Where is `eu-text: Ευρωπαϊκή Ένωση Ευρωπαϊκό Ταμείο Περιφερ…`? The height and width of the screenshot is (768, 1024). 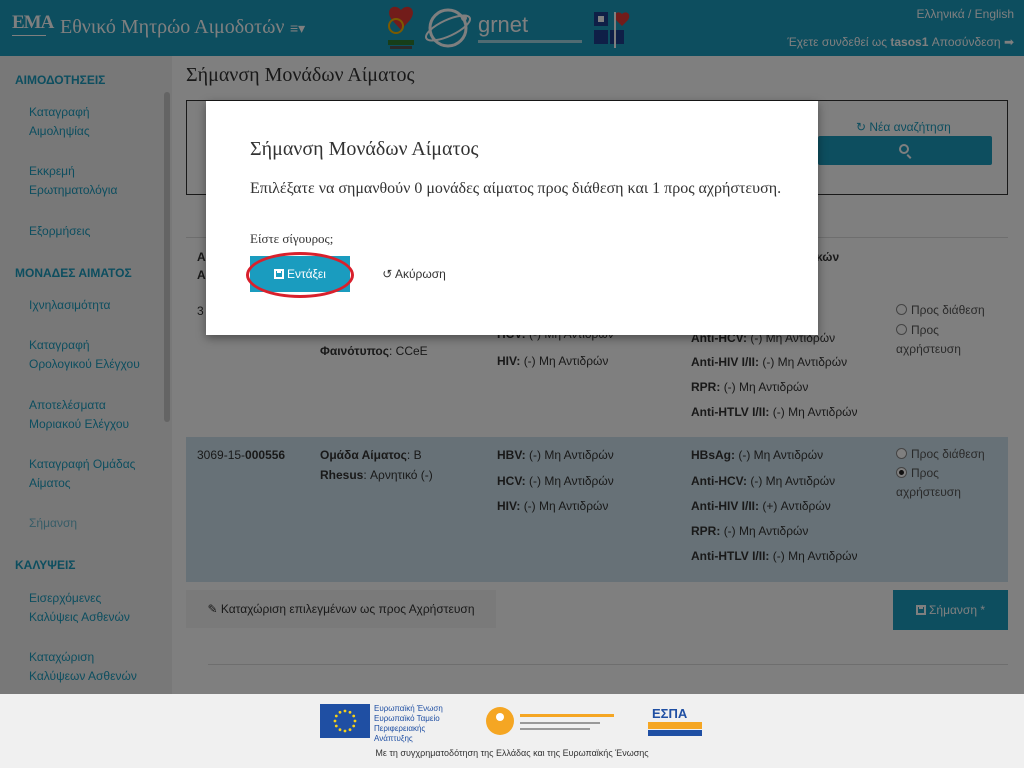
eu-text: Ευρωπαϊκή Ένωση Ευρωπαϊκό Ταμείο Περιφερ… is located at coordinates (408, 723).